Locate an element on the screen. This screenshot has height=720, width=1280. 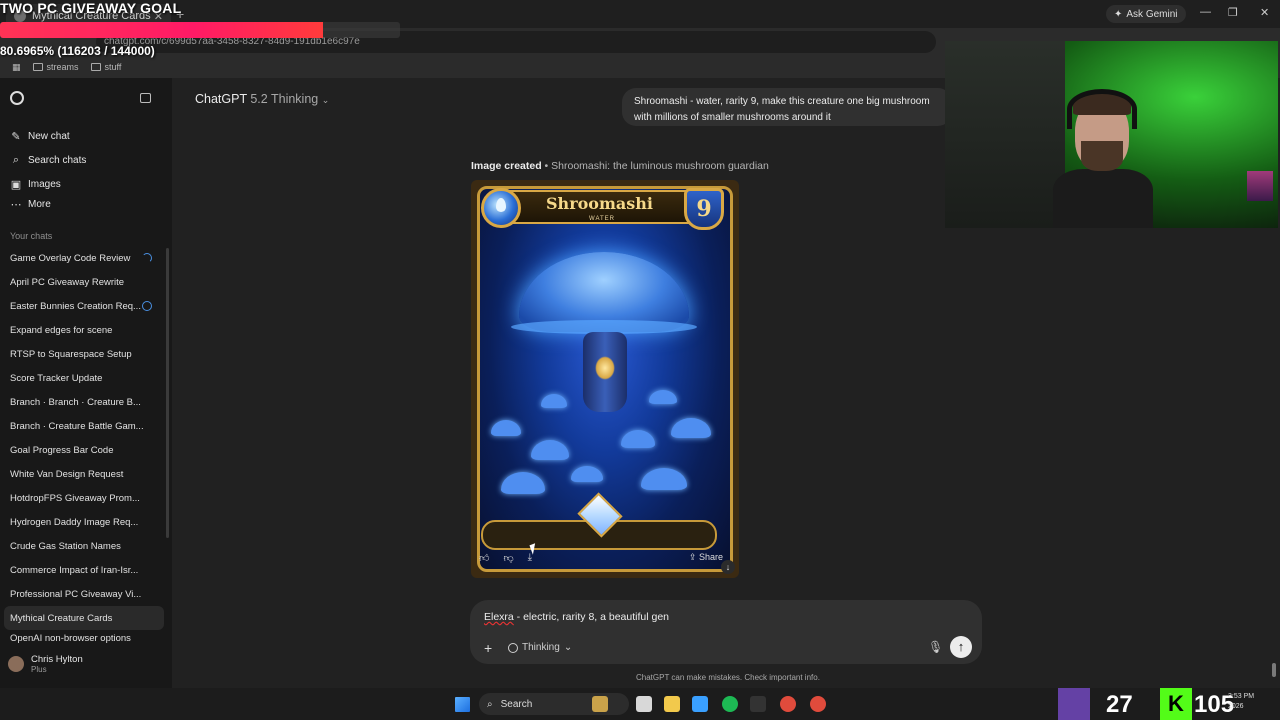
webcam-overlay is located at coordinates (1111, 134).